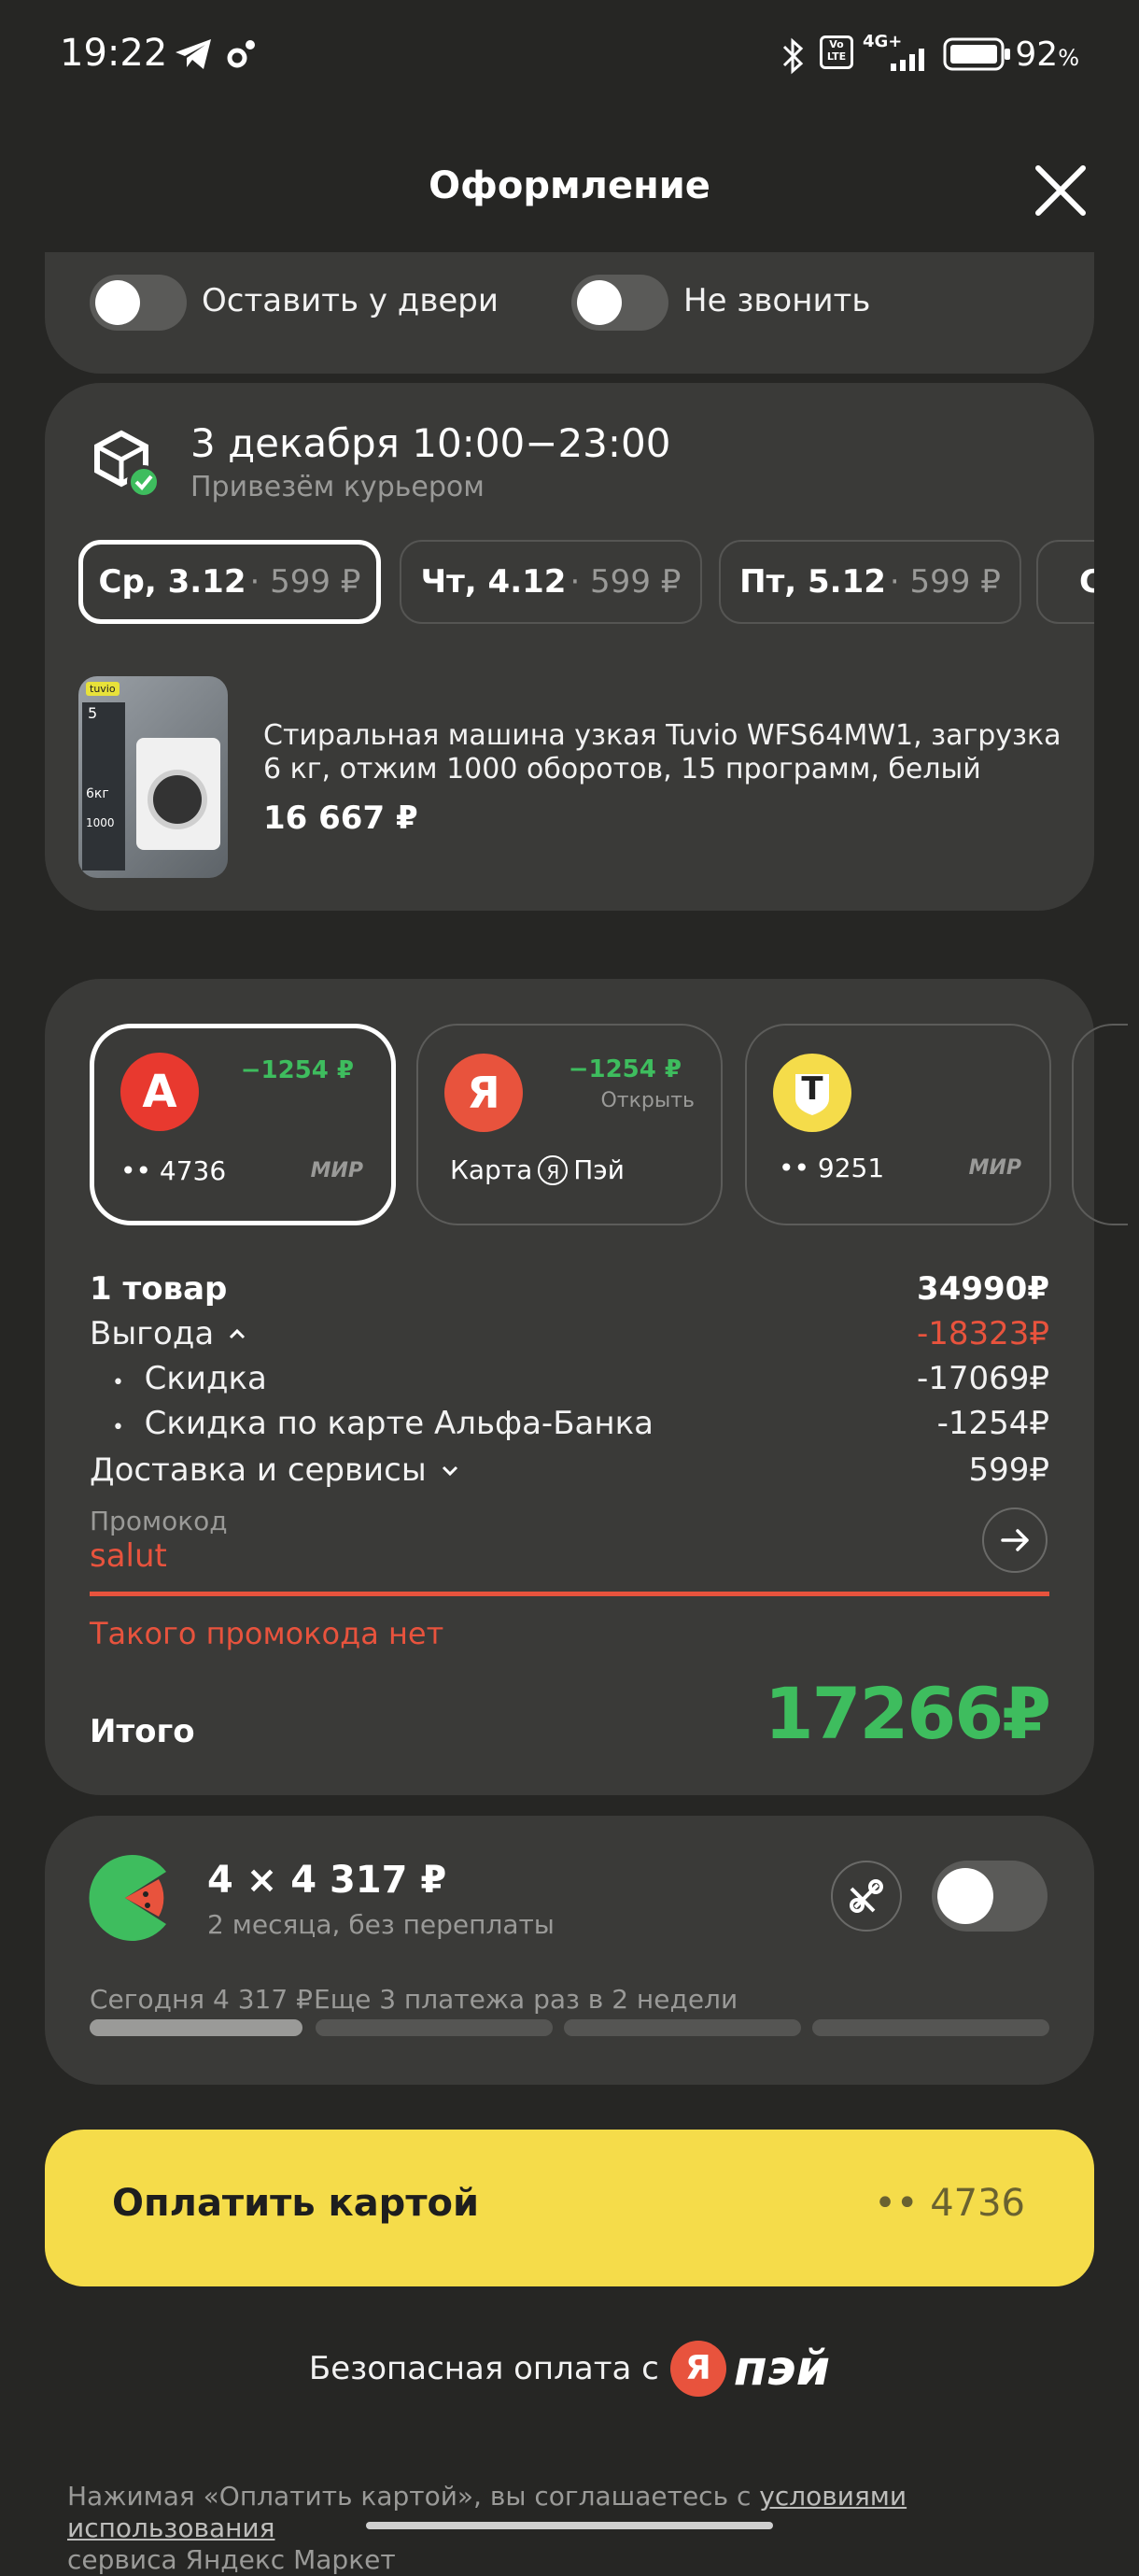 This screenshot has height=2576, width=1139. Describe the element at coordinates (1100, 1124) in the screenshot. I see `payment-method-more` at that location.